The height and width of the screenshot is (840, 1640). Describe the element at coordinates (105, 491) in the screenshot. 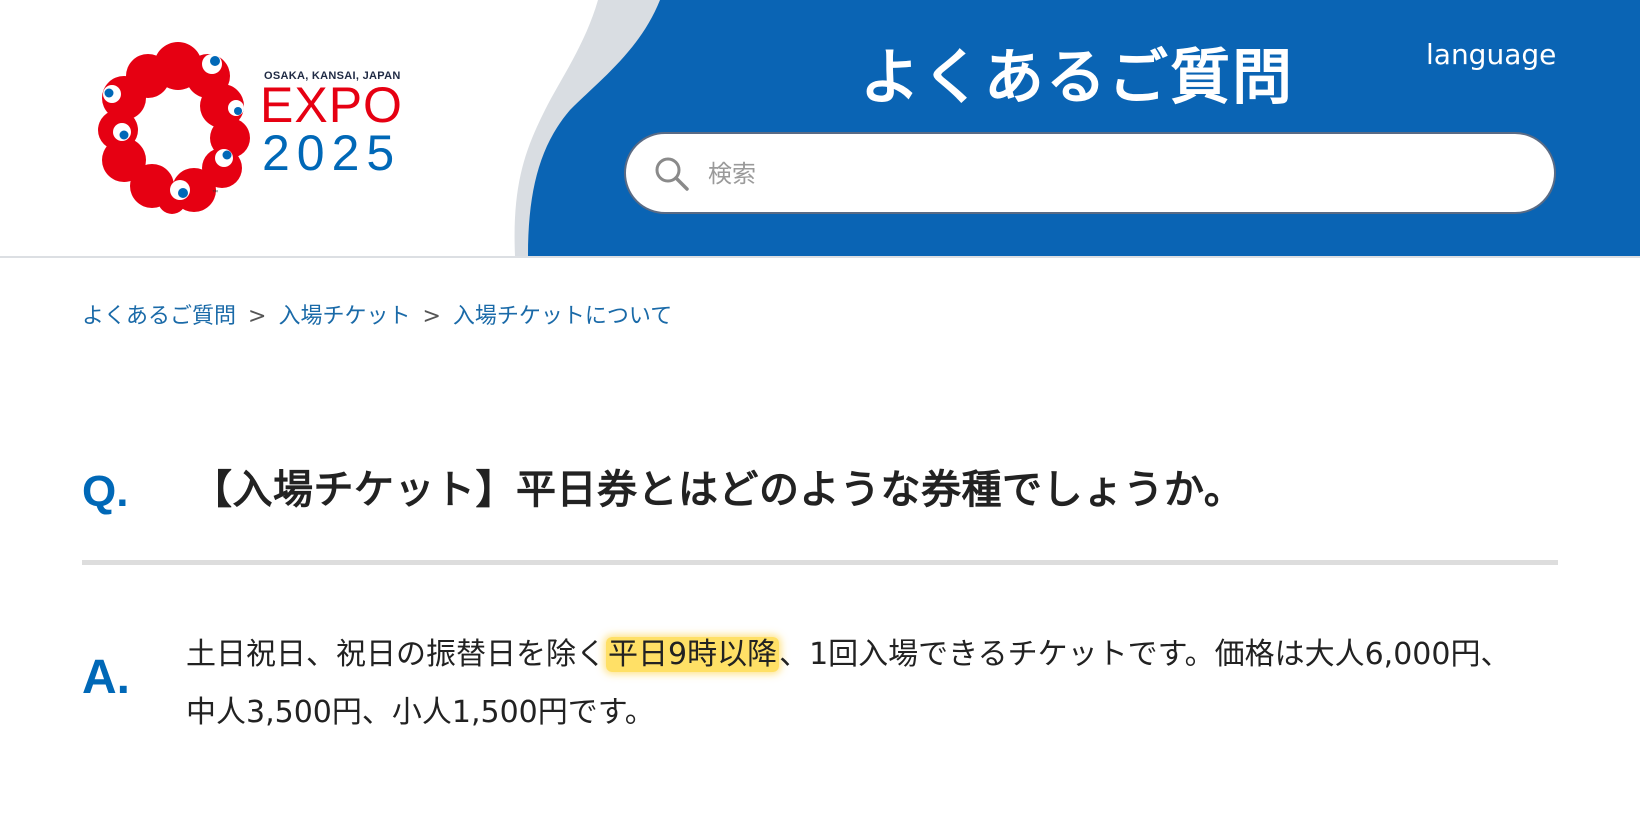

I see `question-label: Q.` at that location.